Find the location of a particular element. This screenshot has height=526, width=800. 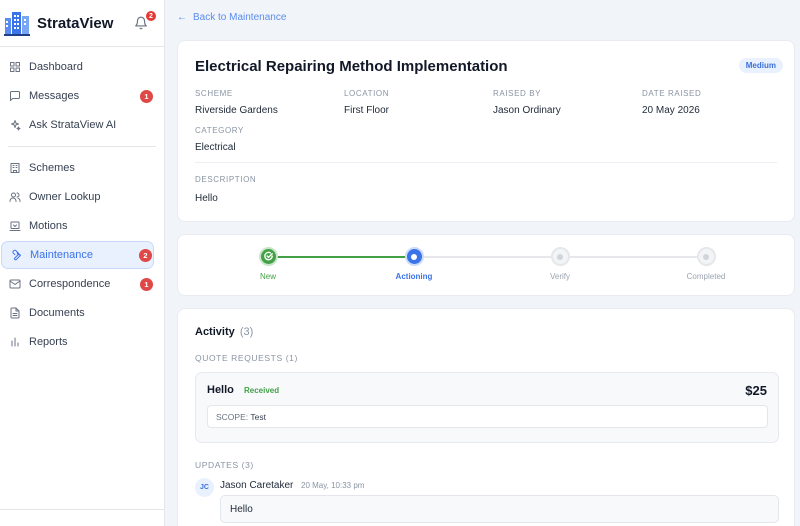

scheme-field: SCHEME Riverside Gardens is located at coordinates (236, 102).